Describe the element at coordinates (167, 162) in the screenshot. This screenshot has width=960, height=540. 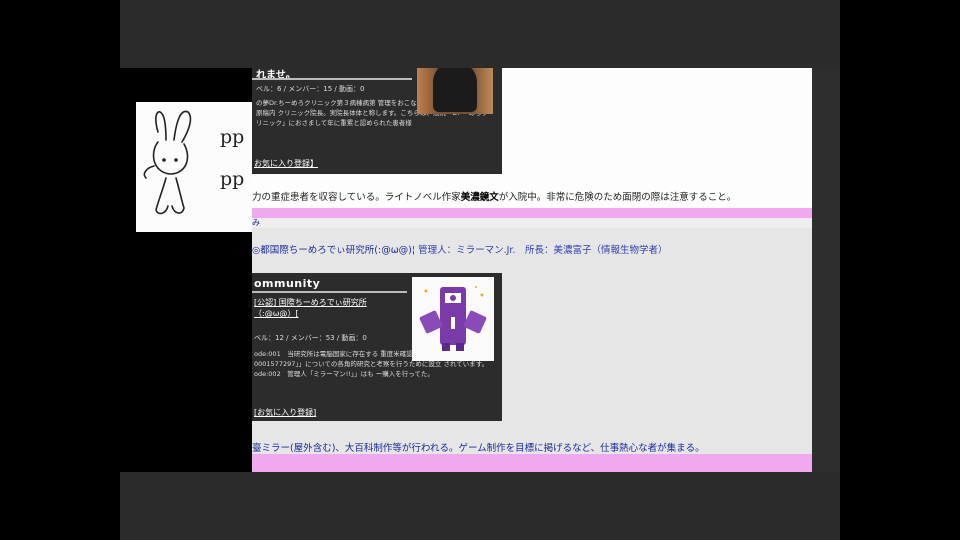
I see `rabbit-drawing-icon` at that location.